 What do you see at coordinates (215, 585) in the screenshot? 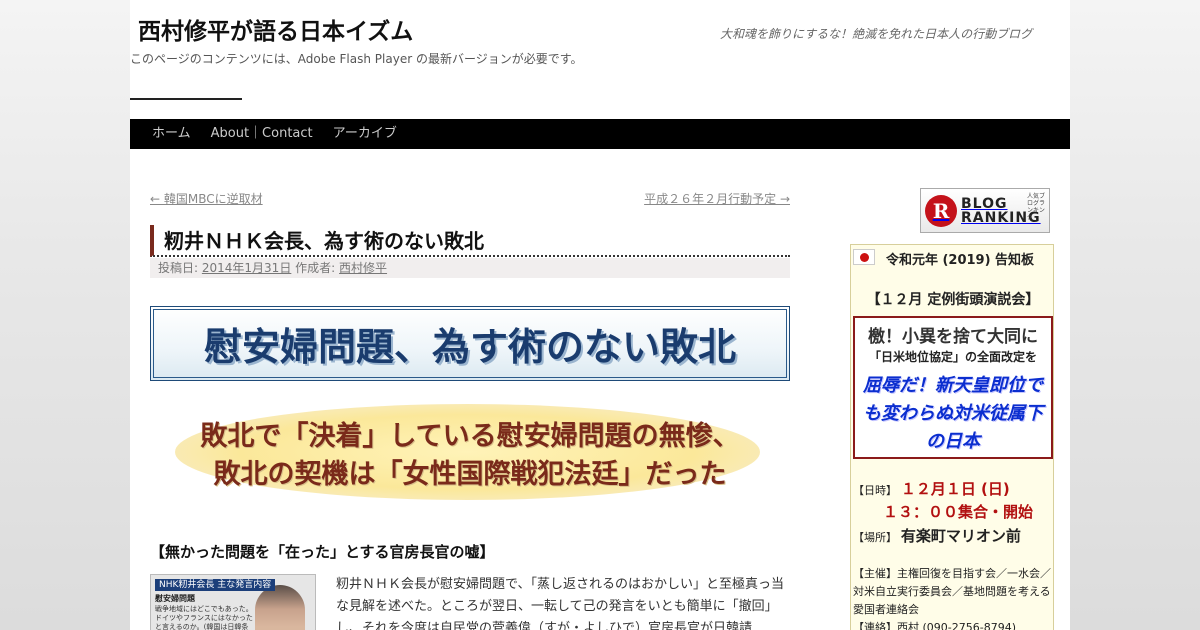
I see `thumbnail-title: NHK籾井会長 主な発言内容` at bounding box center [215, 585].